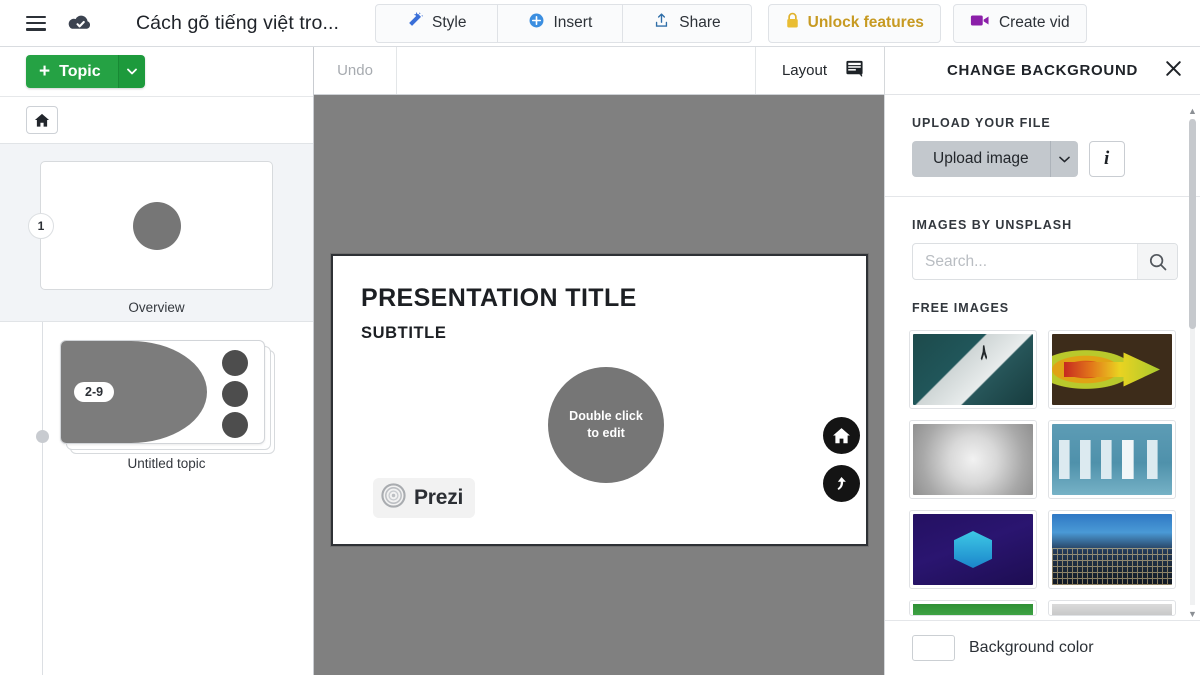  Describe the element at coordinates (449, 22) in the screenshot. I see `style-button-label: Style` at that location.